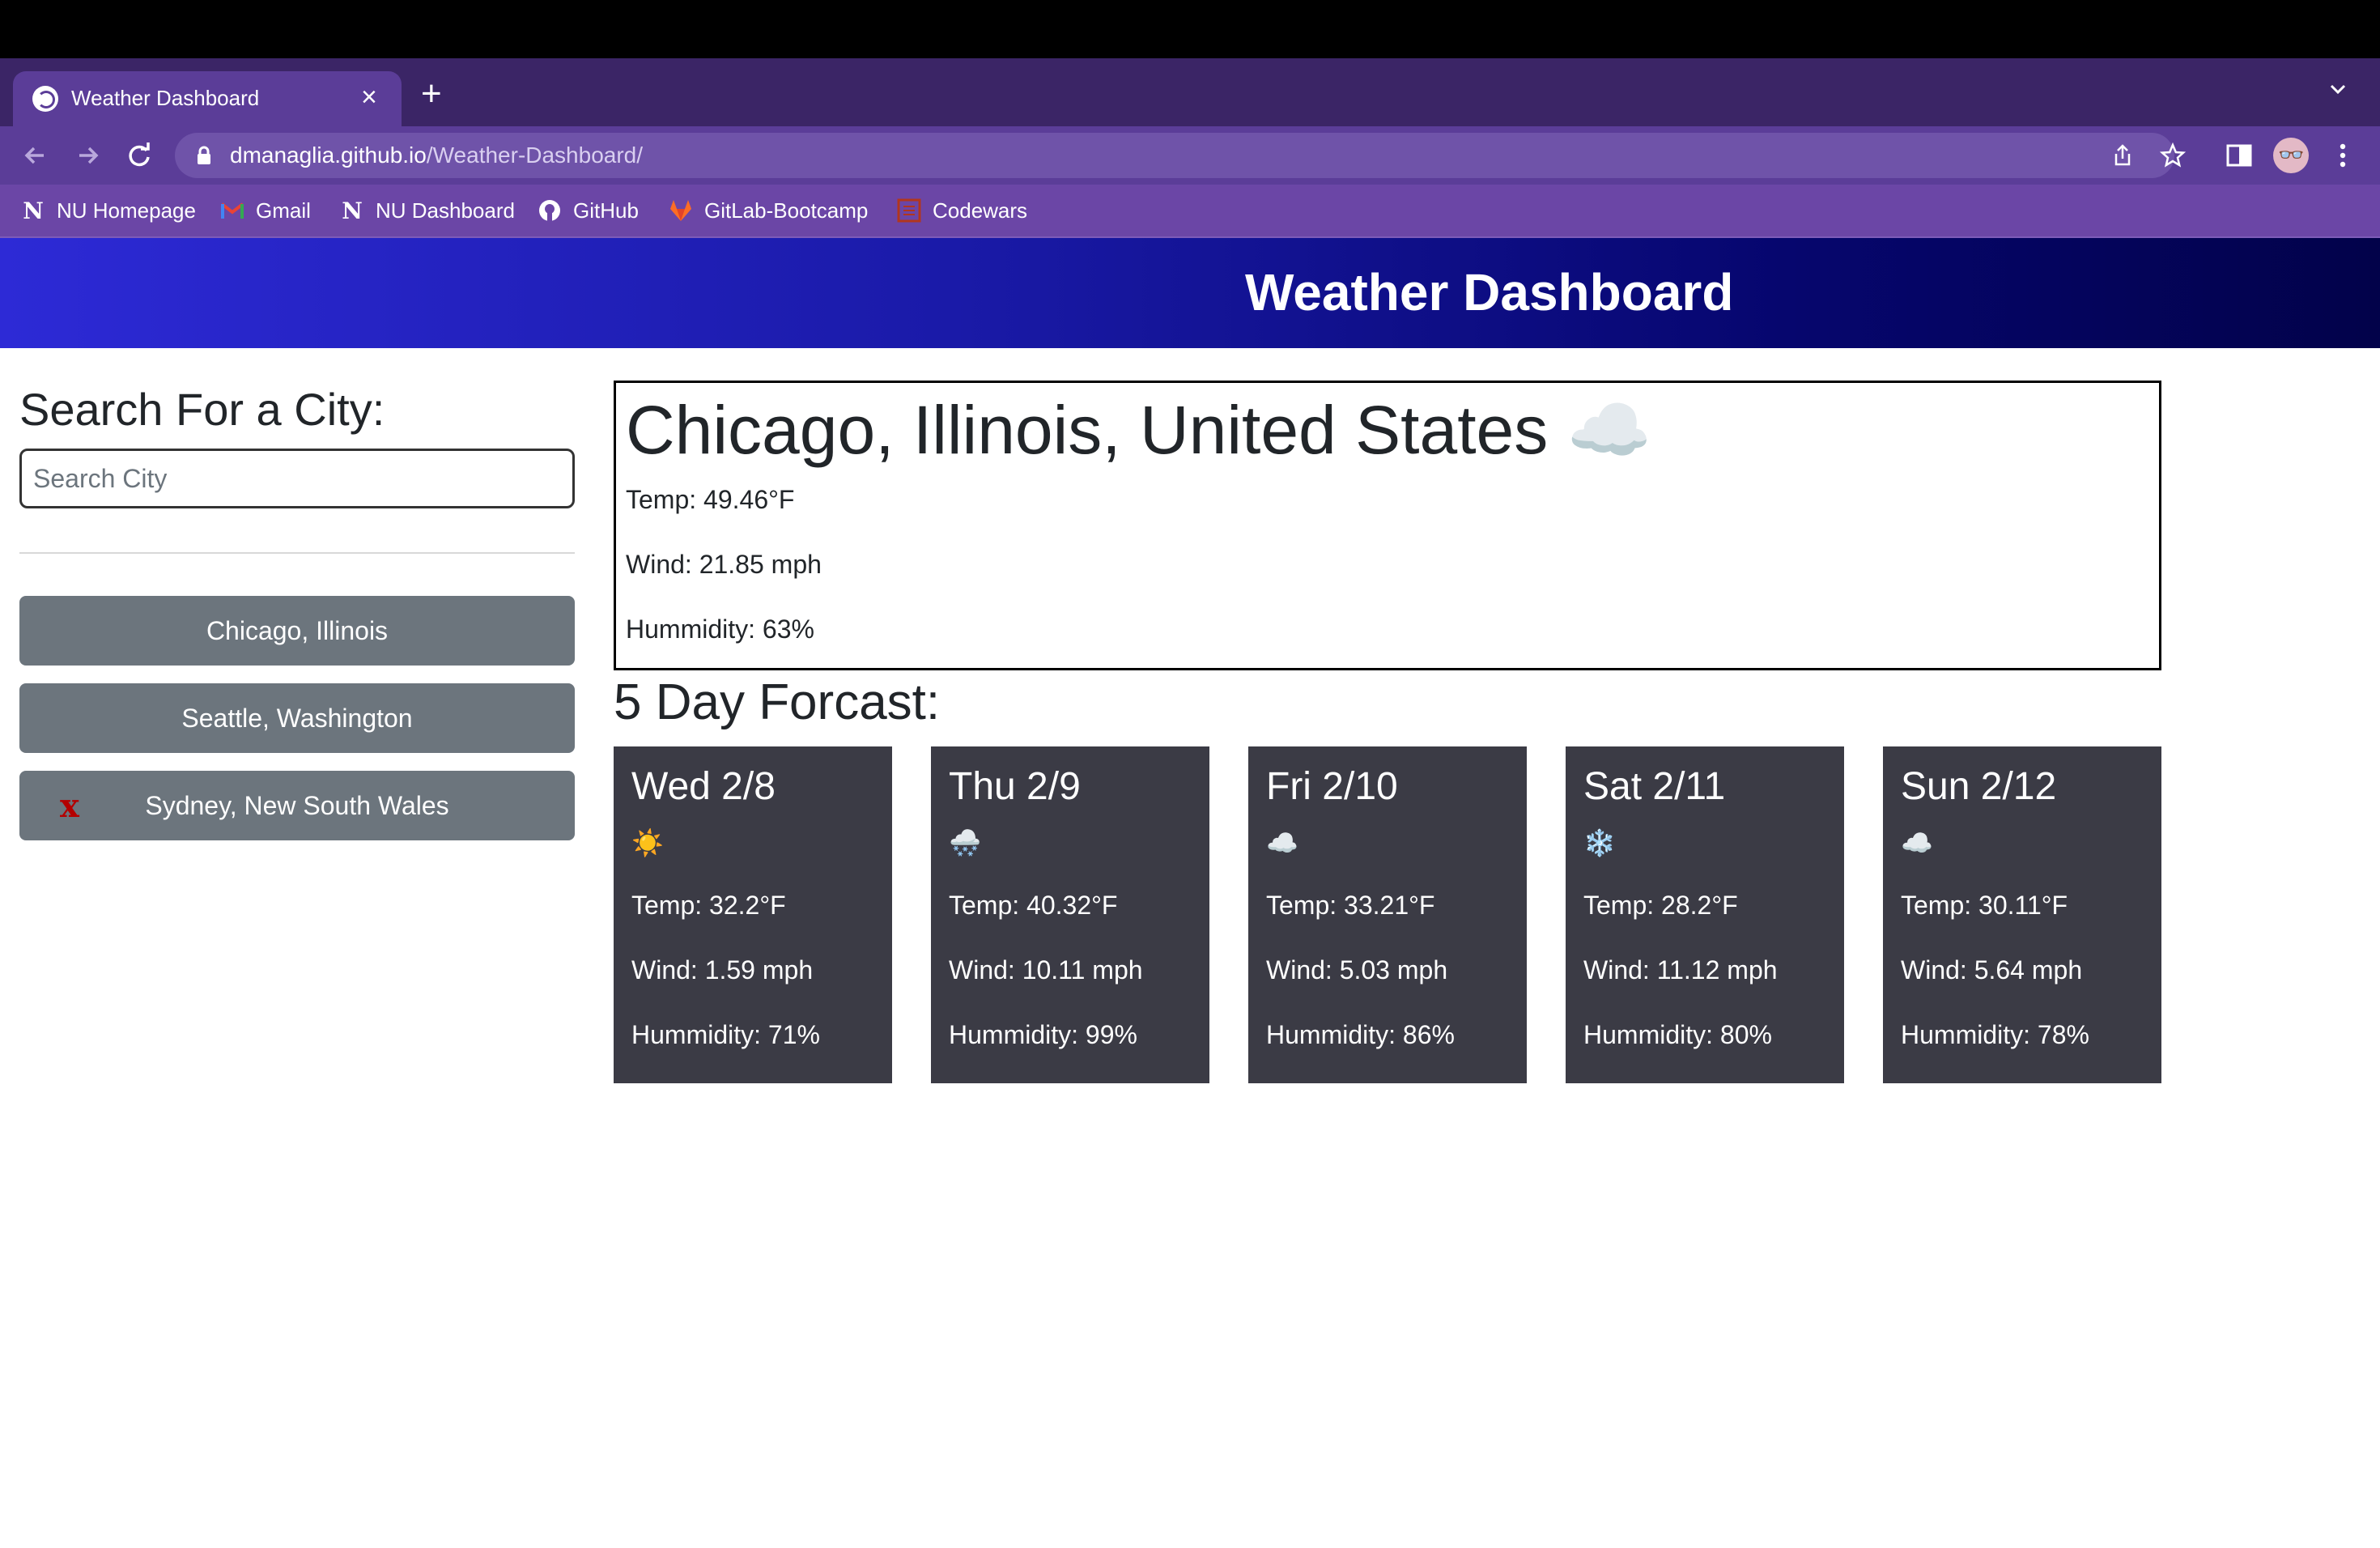 The width and height of the screenshot is (2380, 1548). I want to click on bookmark-codewars: Codewars, so click(962, 210).